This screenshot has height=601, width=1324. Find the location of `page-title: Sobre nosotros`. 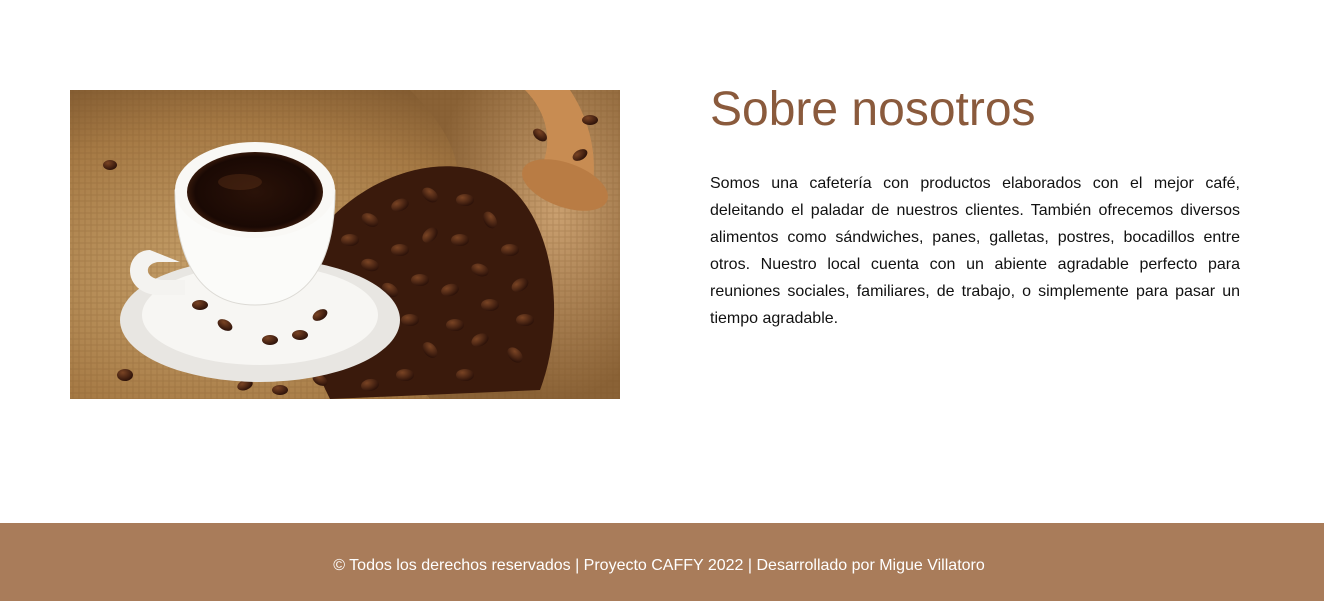

page-title: Sobre nosotros is located at coordinates (873, 109).